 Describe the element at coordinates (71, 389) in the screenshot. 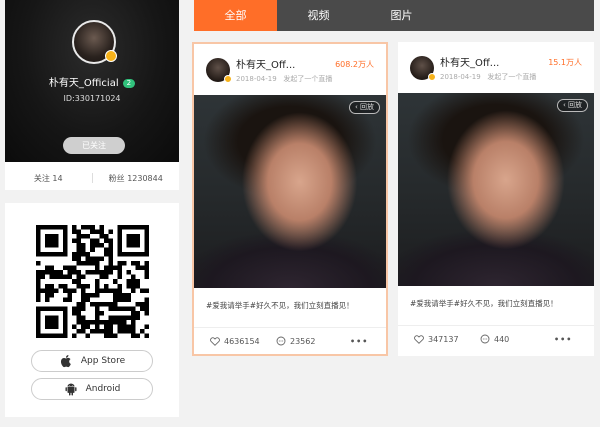

I see `android-icon` at that location.